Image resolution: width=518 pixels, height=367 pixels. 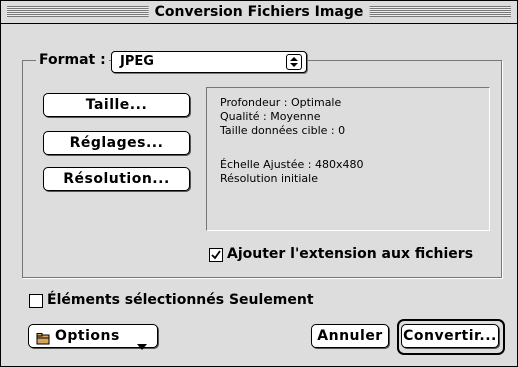 What do you see at coordinates (350, 336) in the screenshot?
I see `cancel-button: Annuler` at bounding box center [350, 336].